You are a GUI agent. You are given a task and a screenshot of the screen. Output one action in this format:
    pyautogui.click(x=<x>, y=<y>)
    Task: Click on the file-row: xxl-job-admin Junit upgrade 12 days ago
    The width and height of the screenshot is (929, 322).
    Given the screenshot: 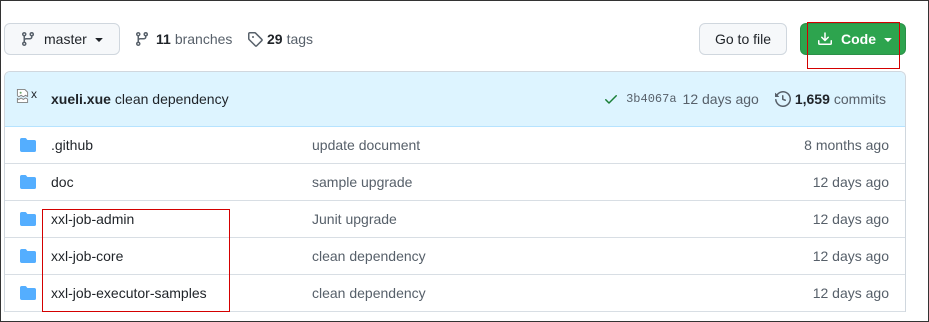 What is the action you would take?
    pyautogui.click(x=455, y=219)
    